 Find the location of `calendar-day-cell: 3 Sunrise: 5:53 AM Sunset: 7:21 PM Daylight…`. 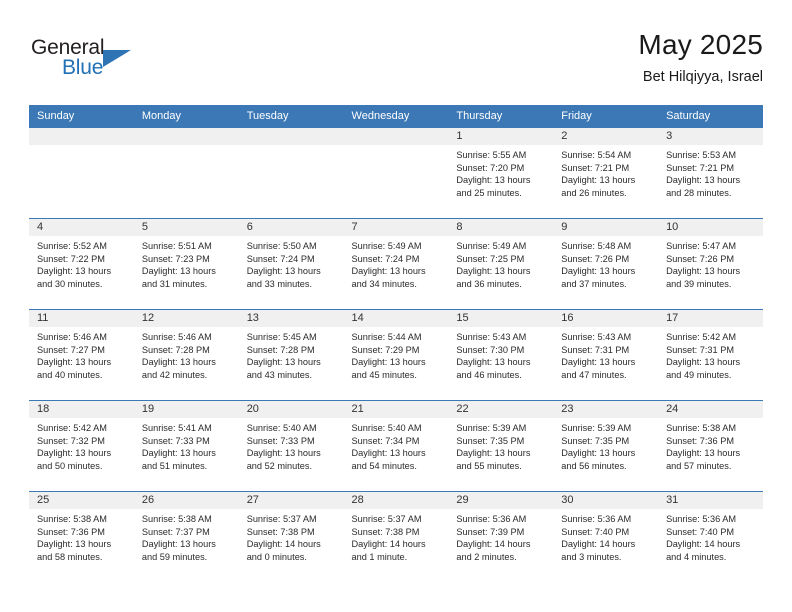

calendar-day-cell: 3 Sunrise: 5:53 AM Sunset: 7:21 PM Daylight… is located at coordinates (710, 173).